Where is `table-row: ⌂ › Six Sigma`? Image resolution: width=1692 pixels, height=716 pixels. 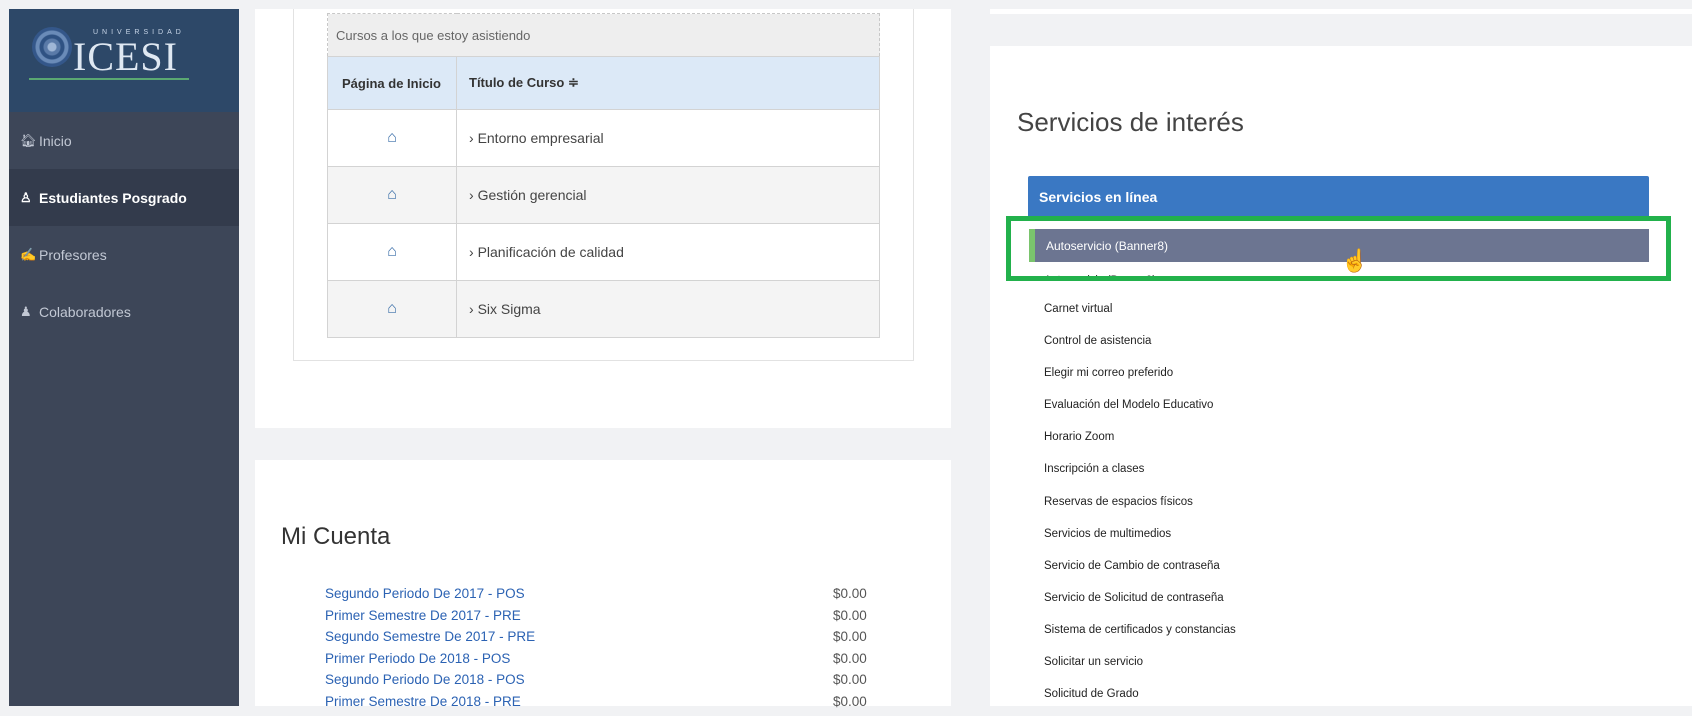
table-row: ⌂ › Six Sigma is located at coordinates (603, 309).